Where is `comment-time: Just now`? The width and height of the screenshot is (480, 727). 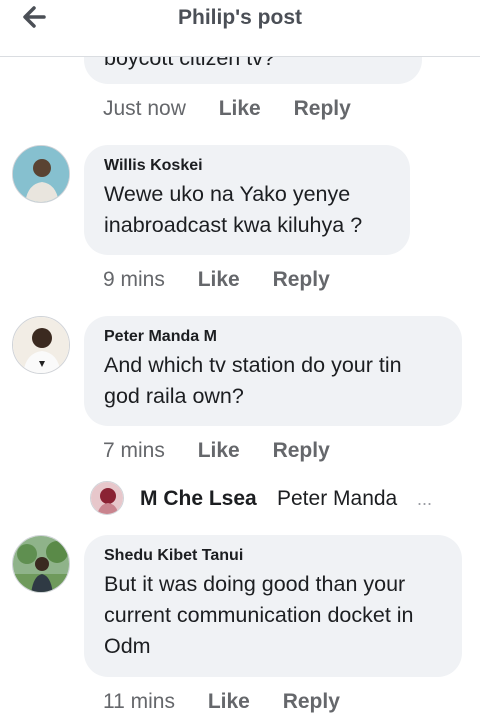 comment-time: Just now is located at coordinates (144, 108).